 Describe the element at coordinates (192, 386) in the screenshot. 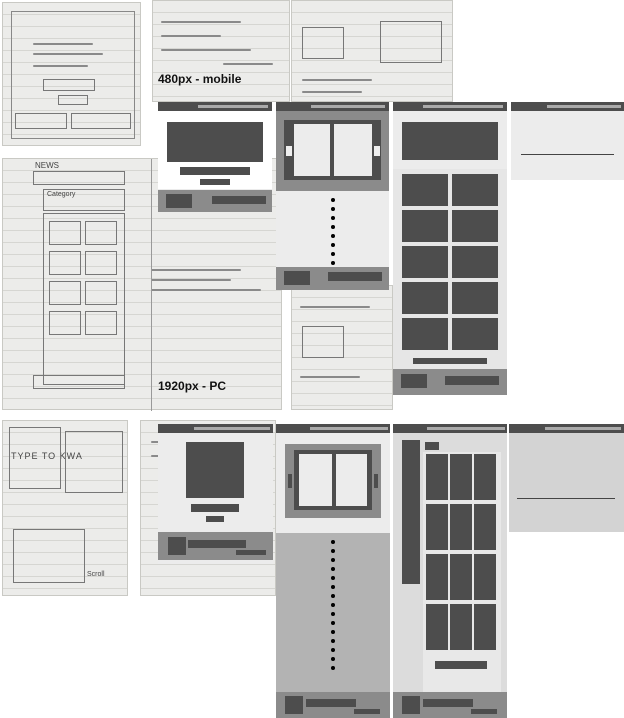

I see `pc-label: 1920px - PC` at that location.